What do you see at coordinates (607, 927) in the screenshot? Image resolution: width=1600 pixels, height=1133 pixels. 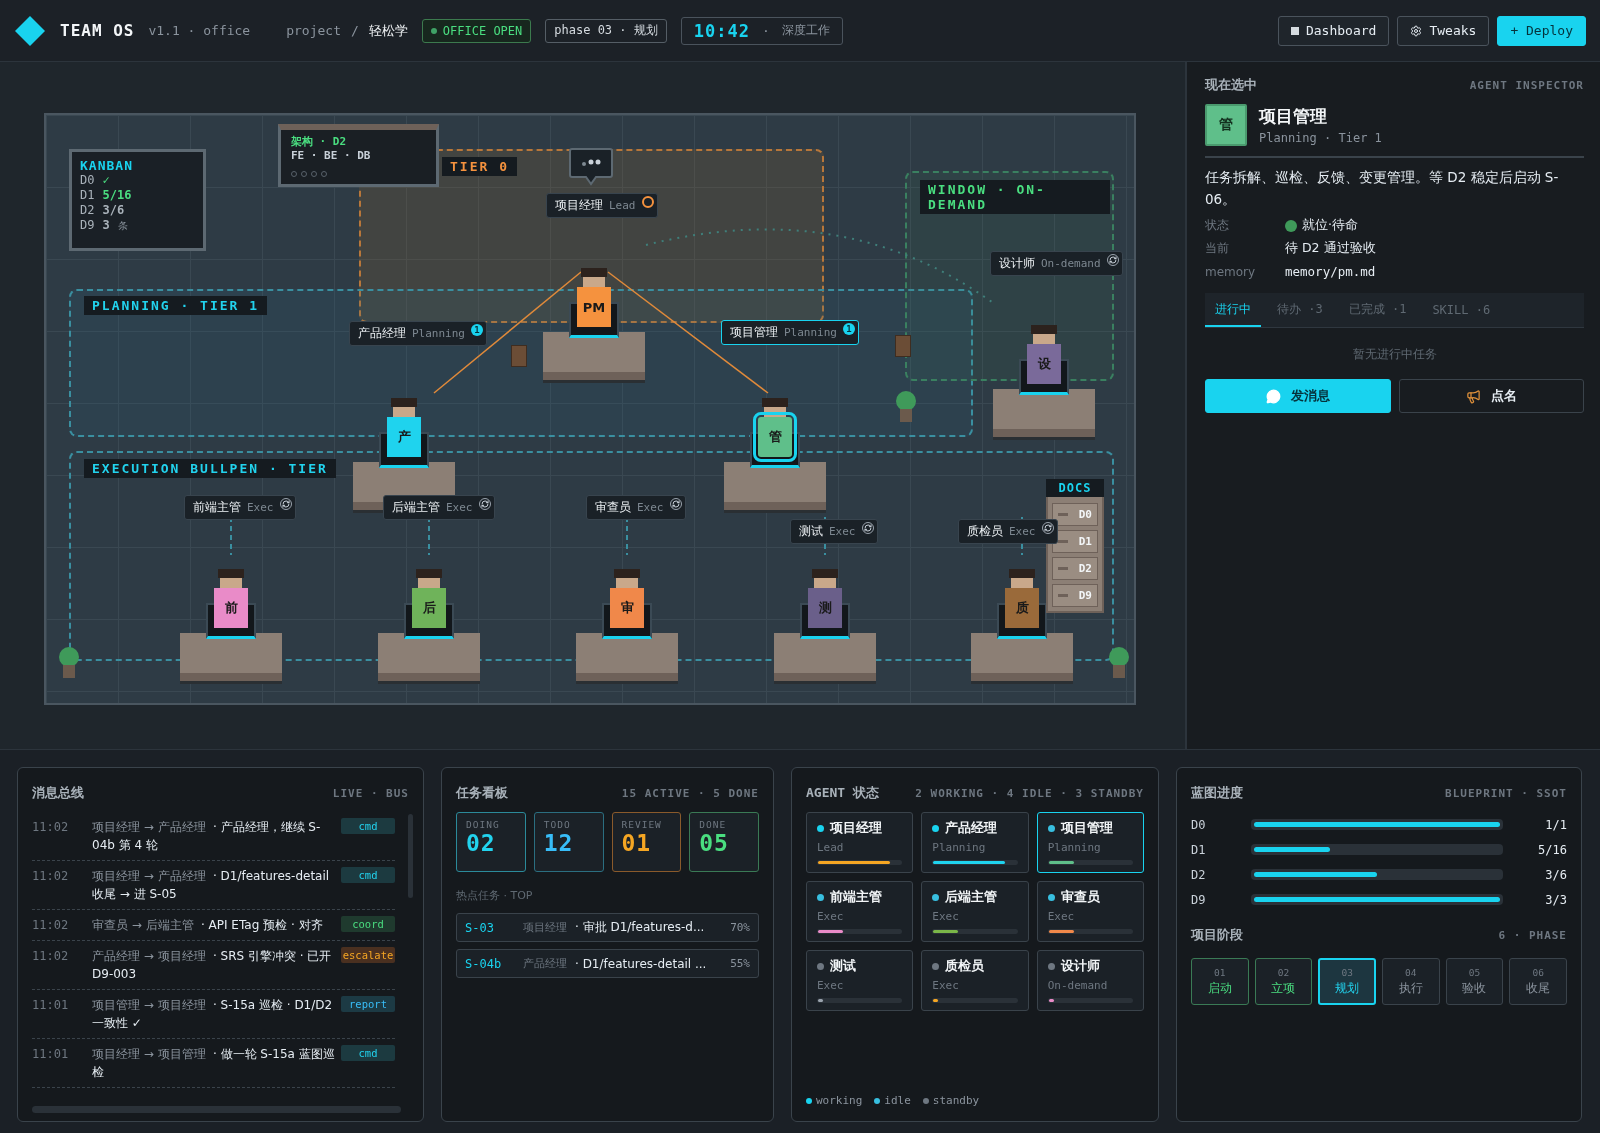 I see `task-row: S-03 项目经理 · 审批 D1/features-d... 70%` at bounding box center [607, 927].